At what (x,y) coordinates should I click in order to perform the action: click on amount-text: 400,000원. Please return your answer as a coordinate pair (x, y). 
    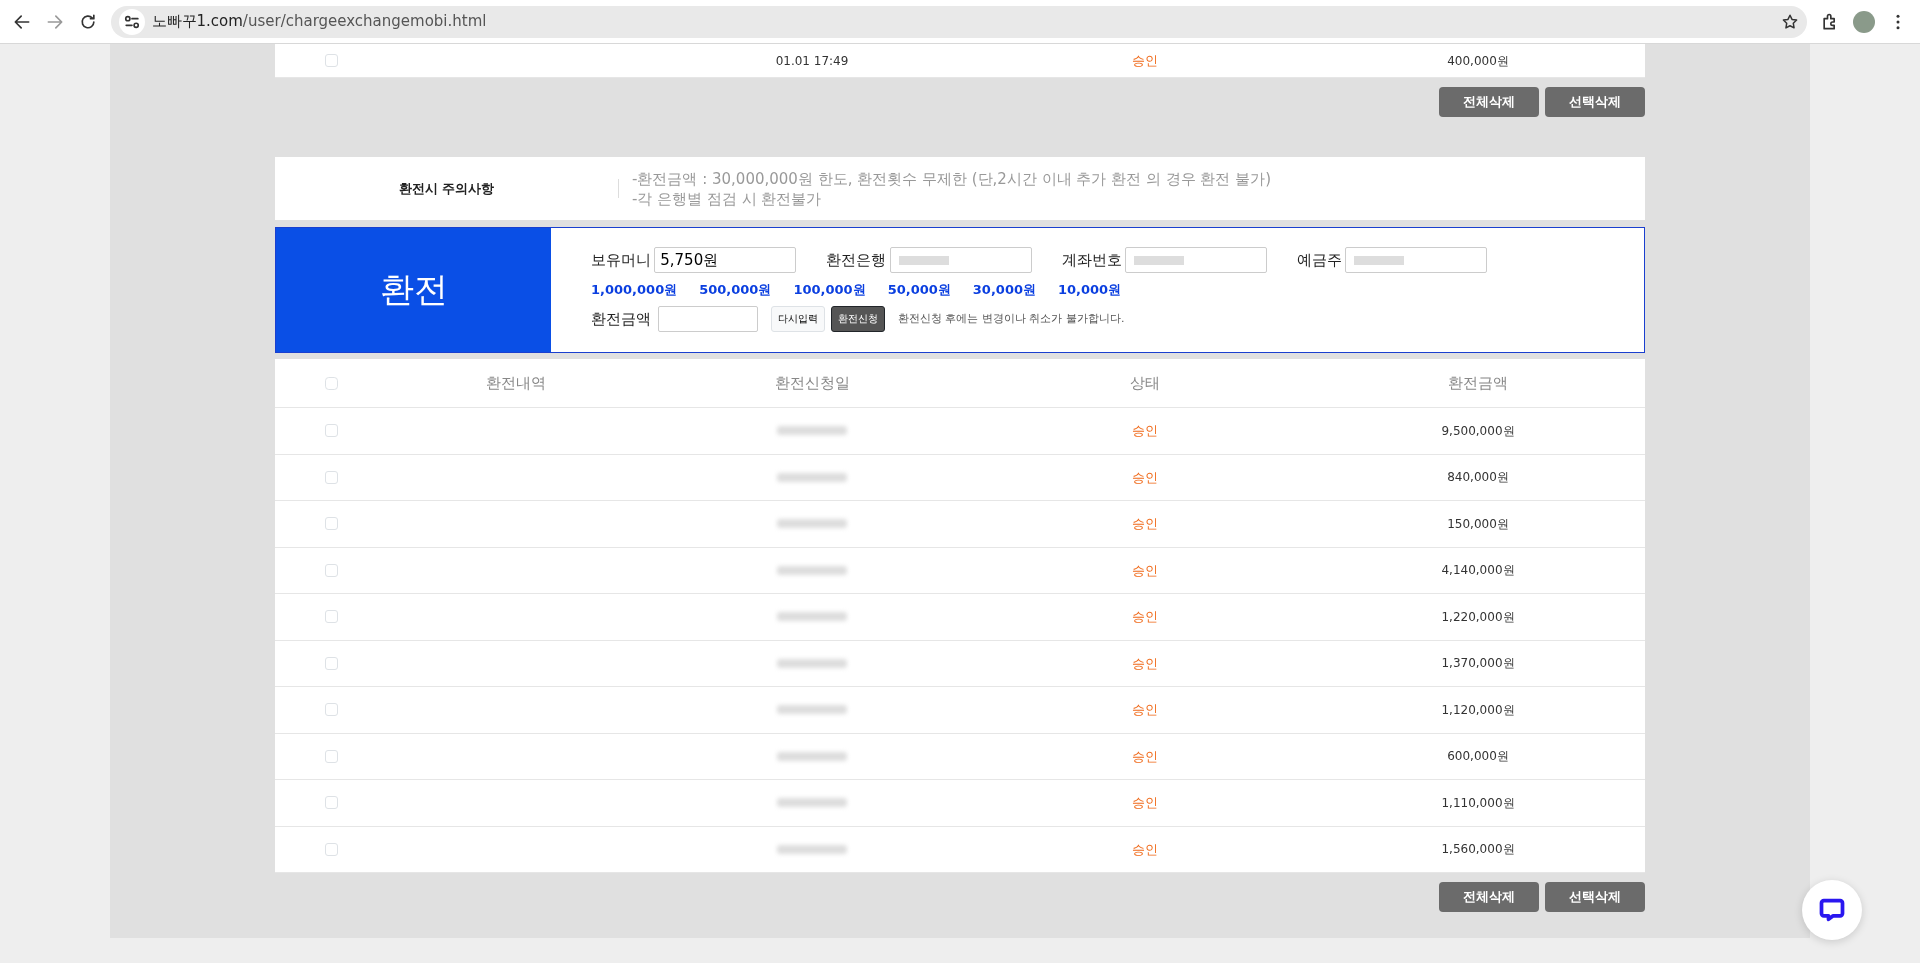
    Looking at the image, I should click on (1478, 61).